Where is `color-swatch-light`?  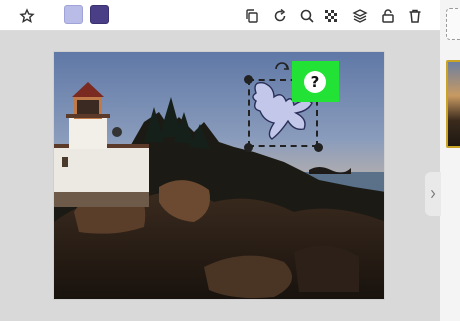 color-swatch-light is located at coordinates (73, 14).